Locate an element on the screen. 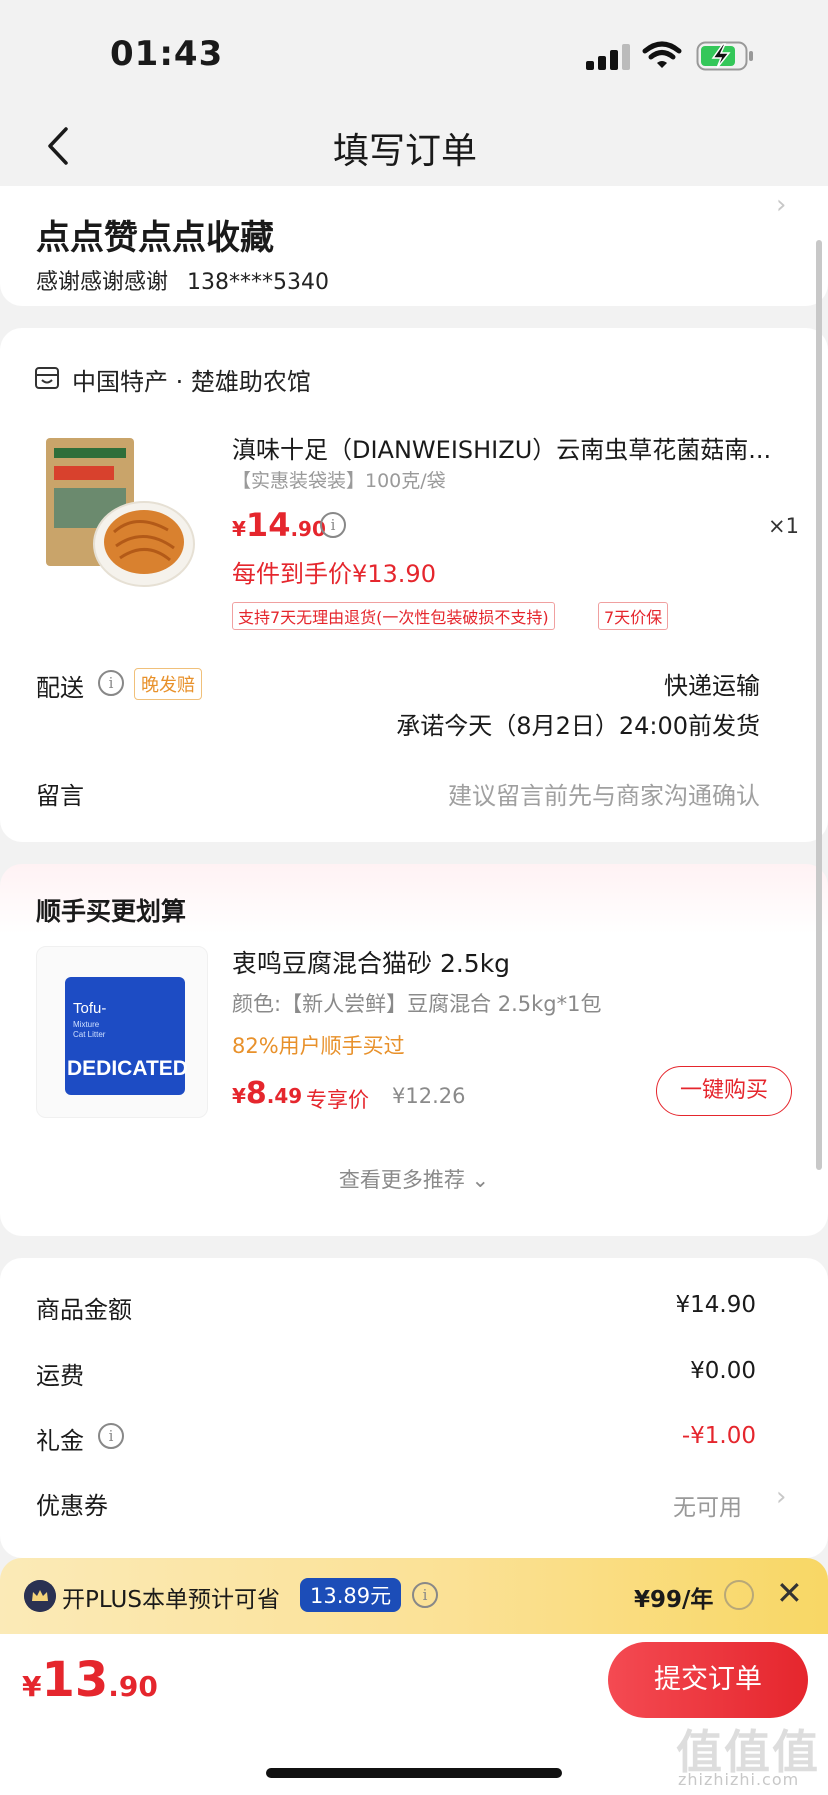 This screenshot has height=1795, width=828. product-quantity: ×1 is located at coordinates (783, 526).